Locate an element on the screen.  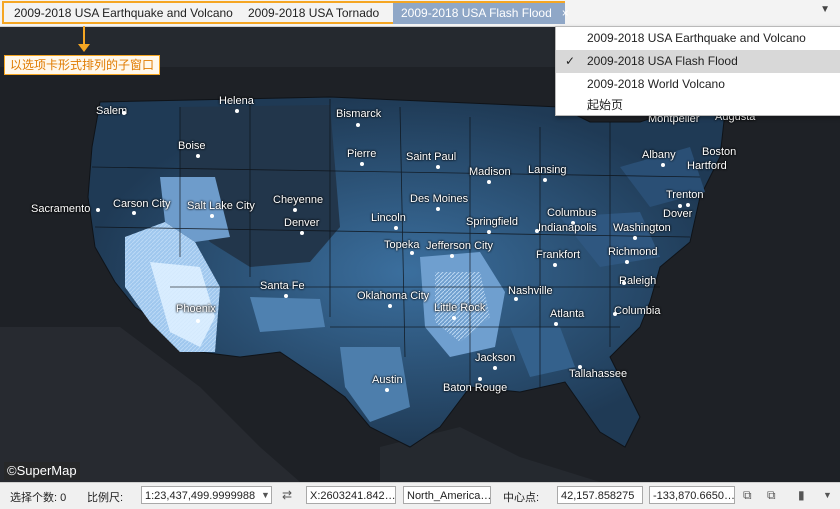
city-label: Phoenix is located at coordinates (196, 309).